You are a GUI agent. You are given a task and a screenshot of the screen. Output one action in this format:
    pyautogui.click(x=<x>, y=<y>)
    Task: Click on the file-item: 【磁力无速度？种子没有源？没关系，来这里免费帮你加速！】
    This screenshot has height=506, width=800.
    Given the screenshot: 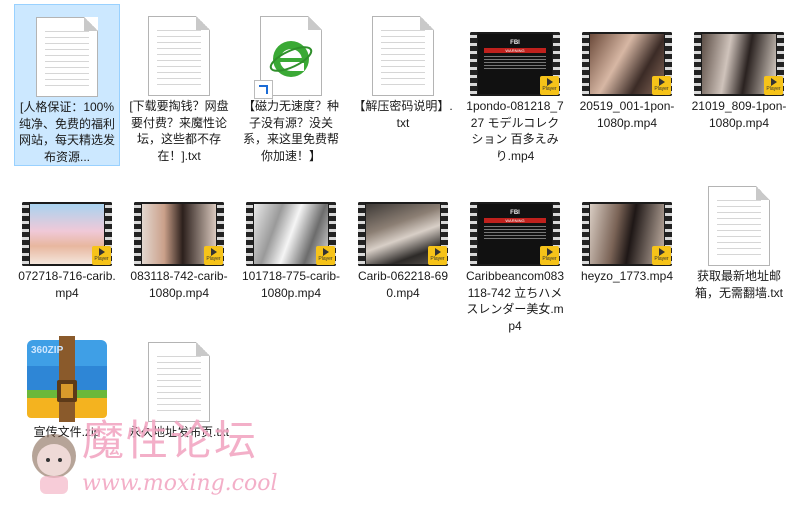 What is the action you would take?
    pyautogui.click(x=291, y=84)
    